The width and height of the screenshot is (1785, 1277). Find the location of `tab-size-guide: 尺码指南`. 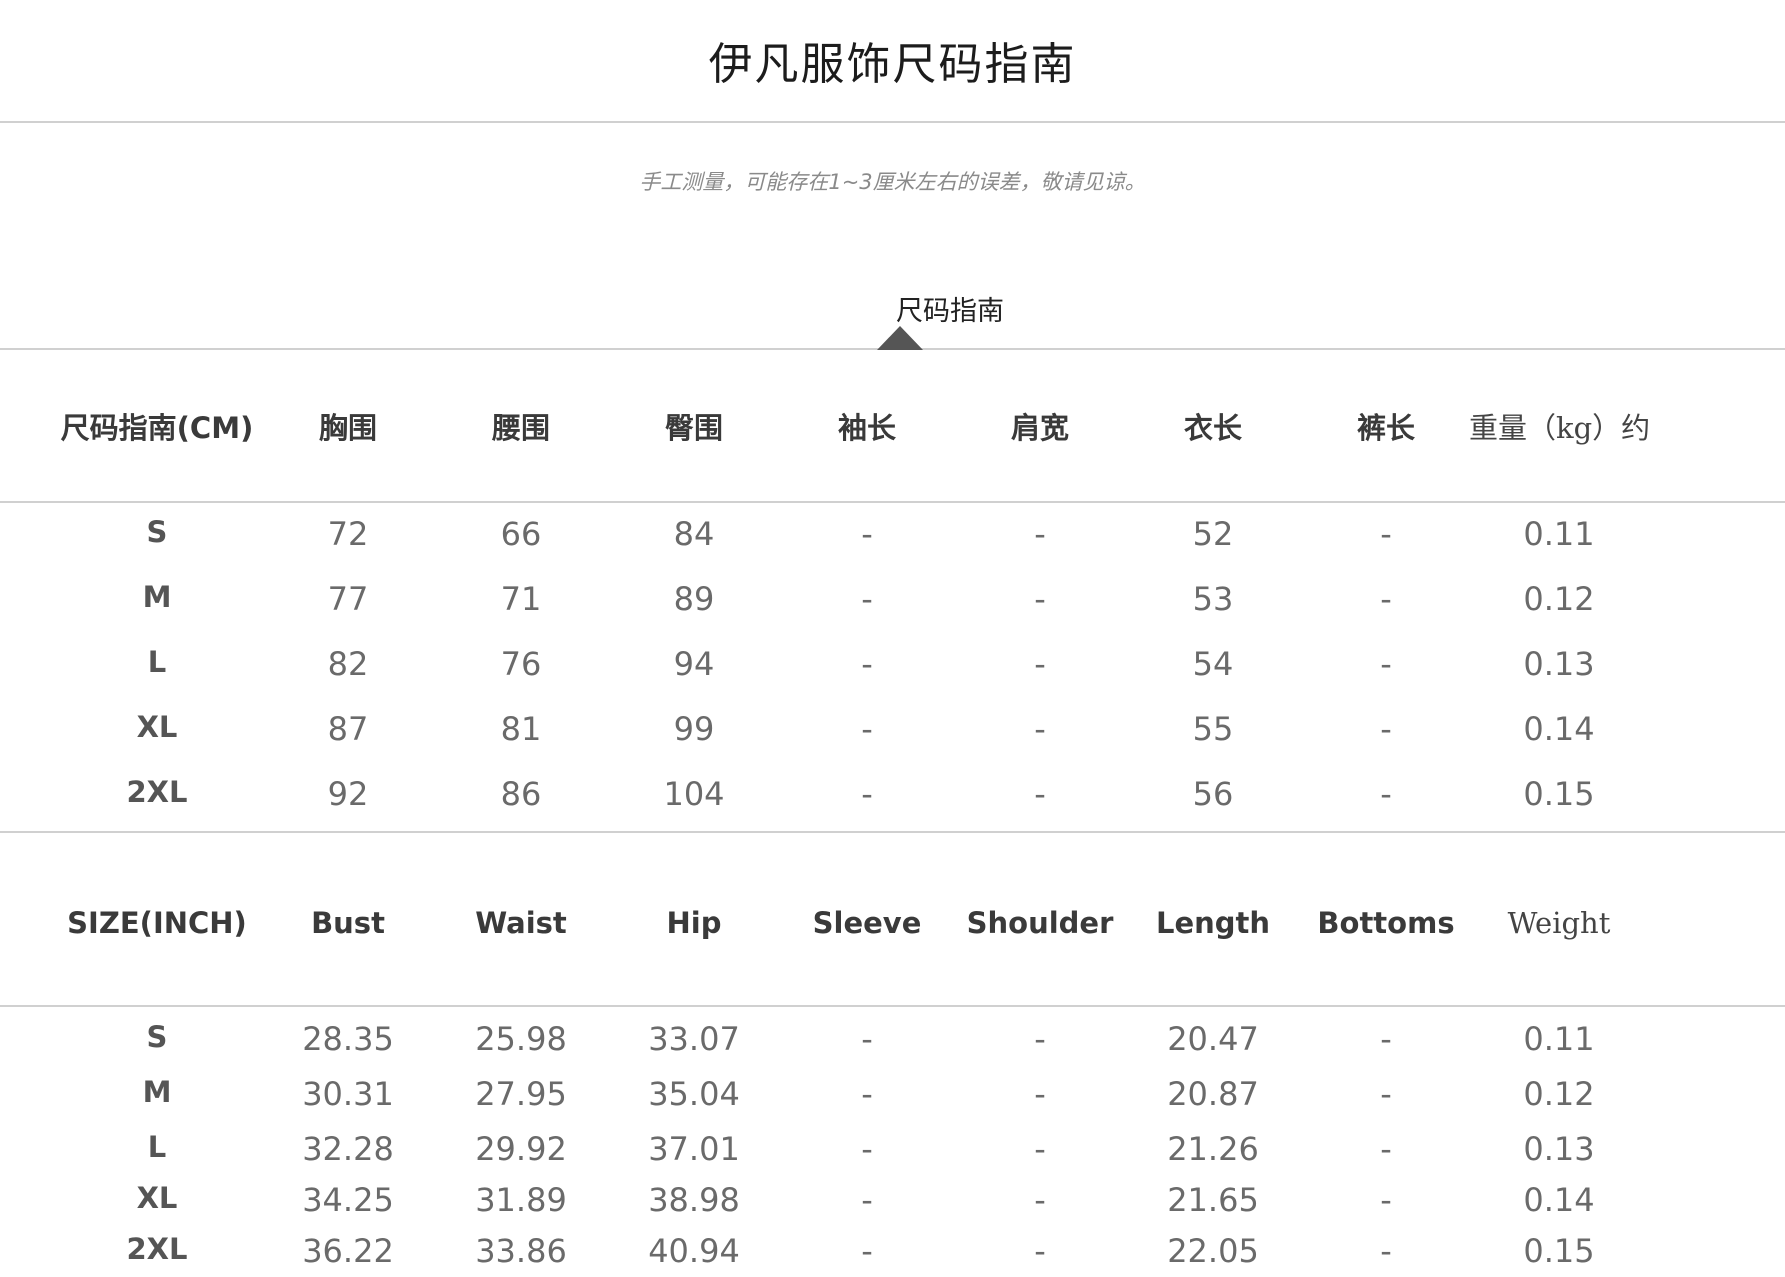

tab-size-guide: 尺码指南 is located at coordinates (892, 308).